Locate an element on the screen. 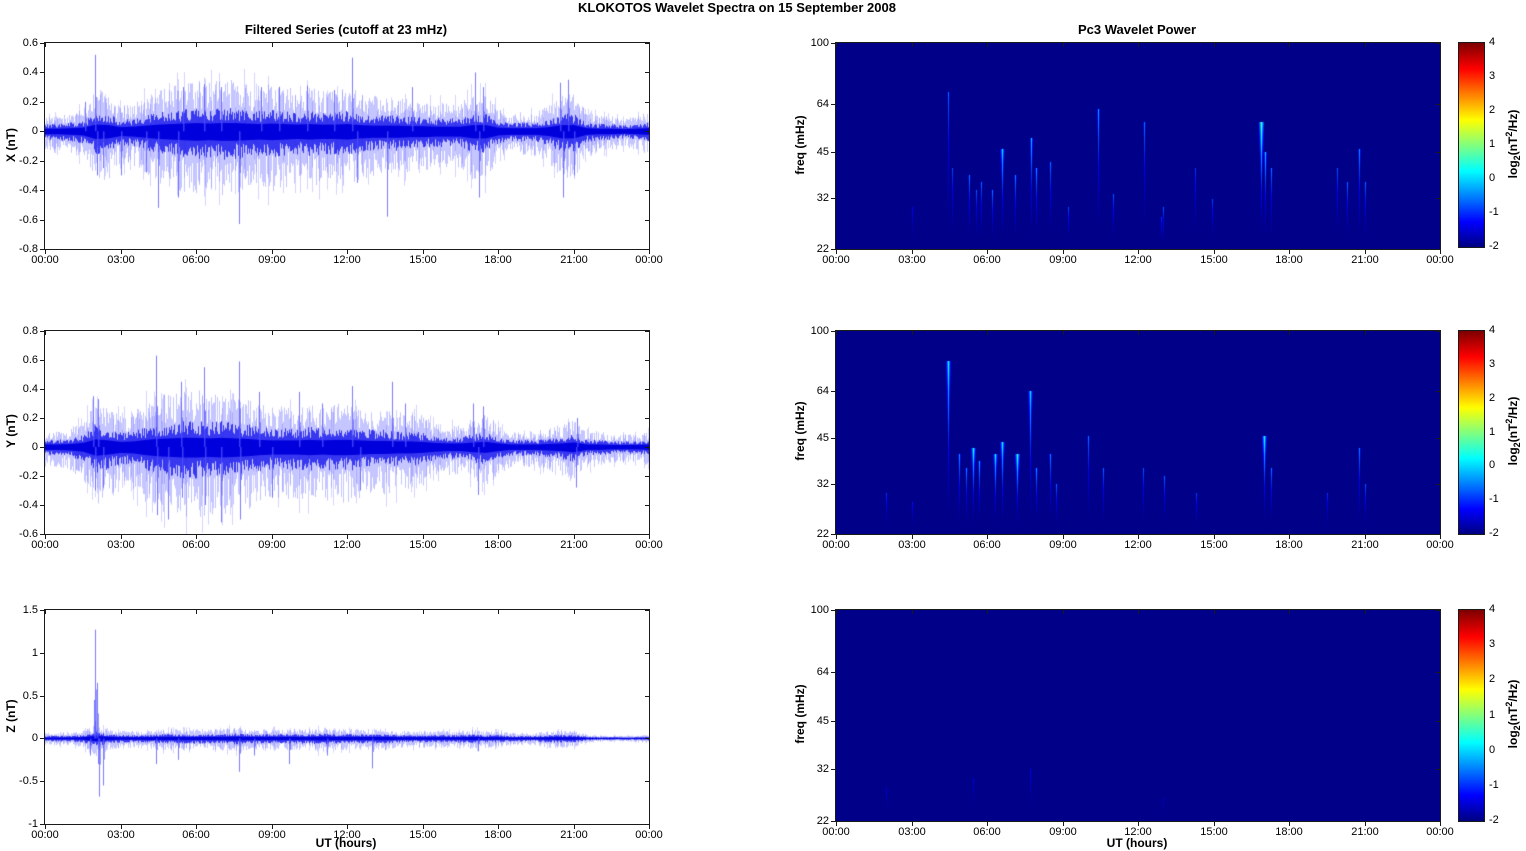  ylabel-freq-row2: freq (mHz) is located at coordinates (800, 431).